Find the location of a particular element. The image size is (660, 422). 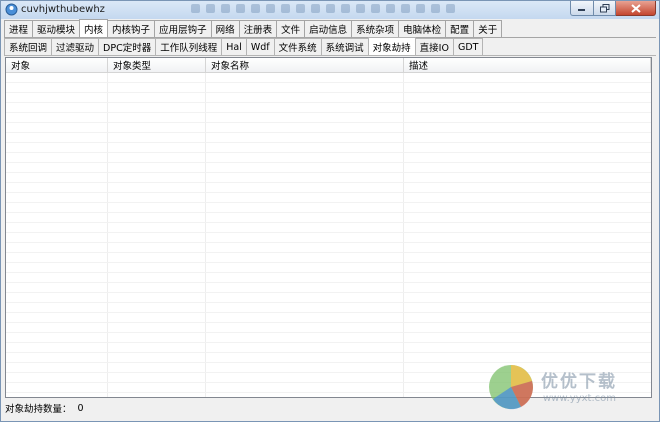

window-controls is located at coordinates (613, 8).